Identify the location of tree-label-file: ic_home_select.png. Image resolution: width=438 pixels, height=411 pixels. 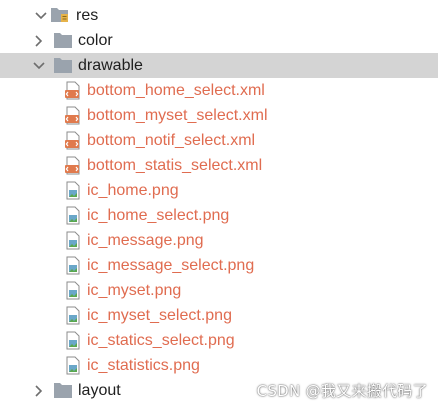
(158, 215).